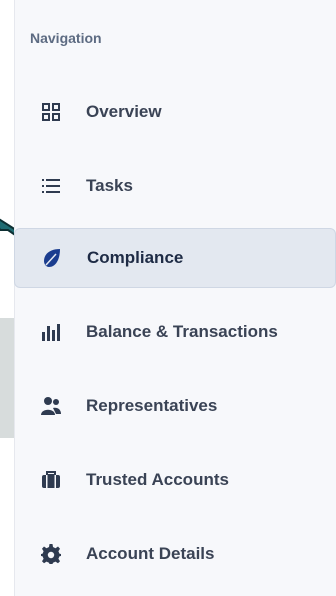  I want to click on nav-item-compliance: Compliance, so click(175, 258).